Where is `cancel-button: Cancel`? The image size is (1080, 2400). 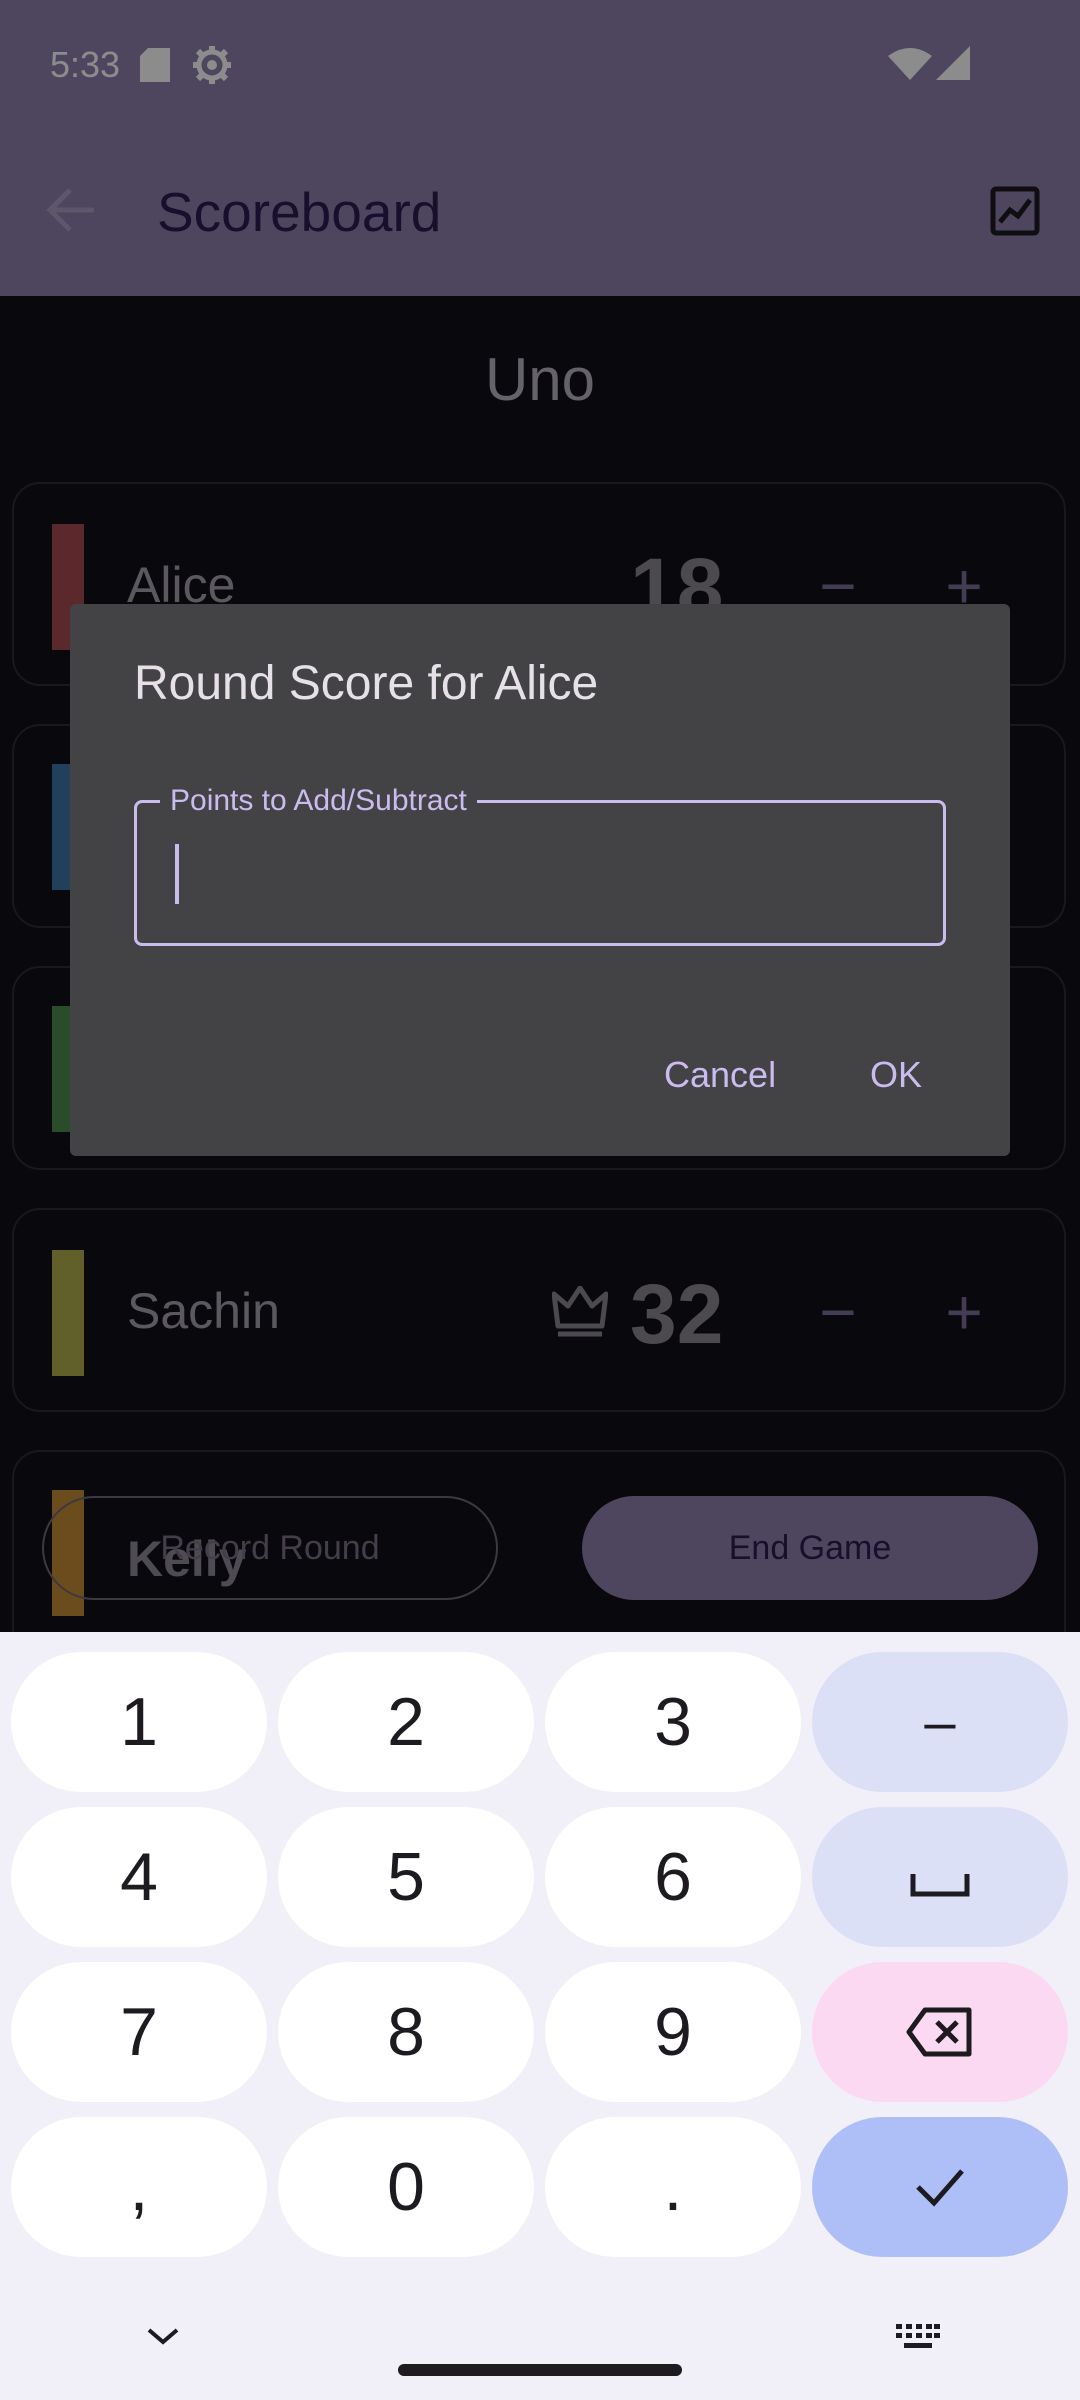 cancel-button: Cancel is located at coordinates (720, 1075).